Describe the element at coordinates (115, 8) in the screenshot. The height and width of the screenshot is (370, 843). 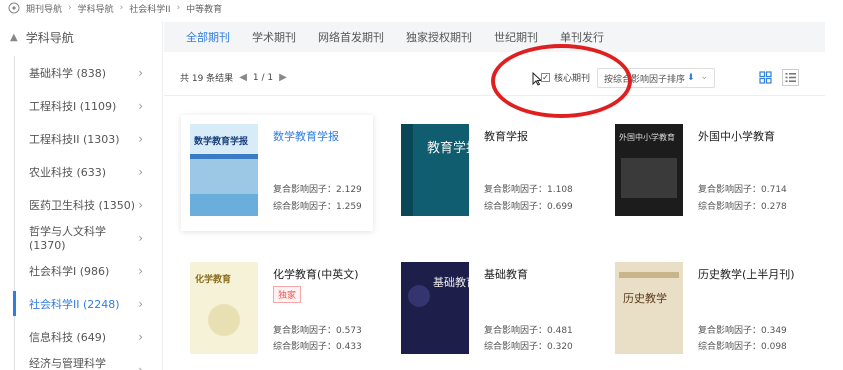
I see `breadcrumb: 期刊导航 › 学科导航 › 社会科学II › 中等教育` at that location.